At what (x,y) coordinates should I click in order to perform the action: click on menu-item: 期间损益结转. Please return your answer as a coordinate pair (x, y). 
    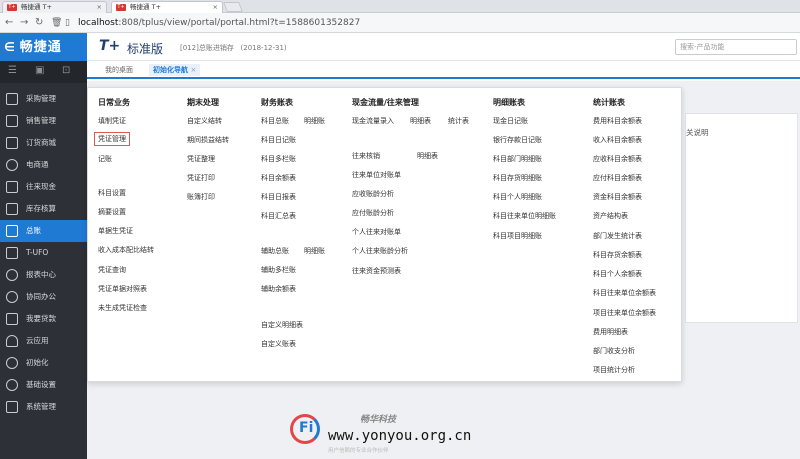
    Looking at the image, I should click on (208, 140).